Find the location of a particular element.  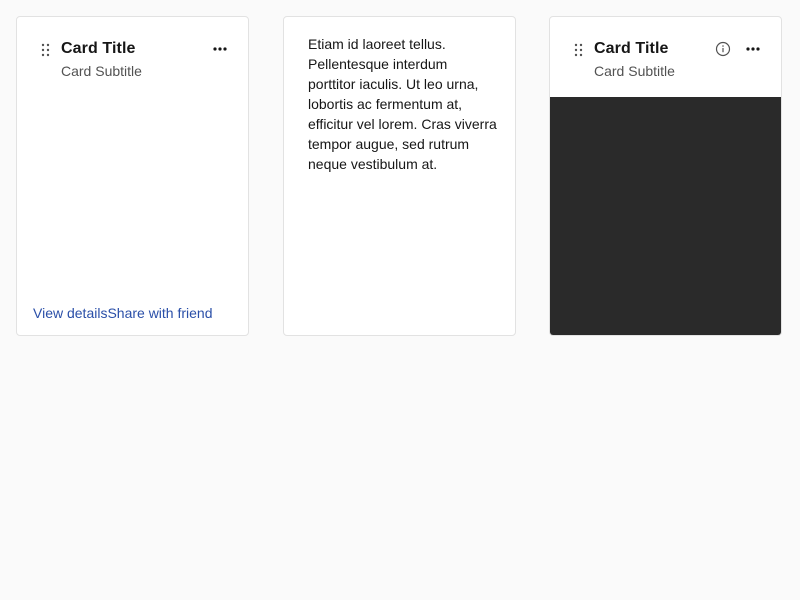

card-actions: View details Share with friend is located at coordinates (123, 313).